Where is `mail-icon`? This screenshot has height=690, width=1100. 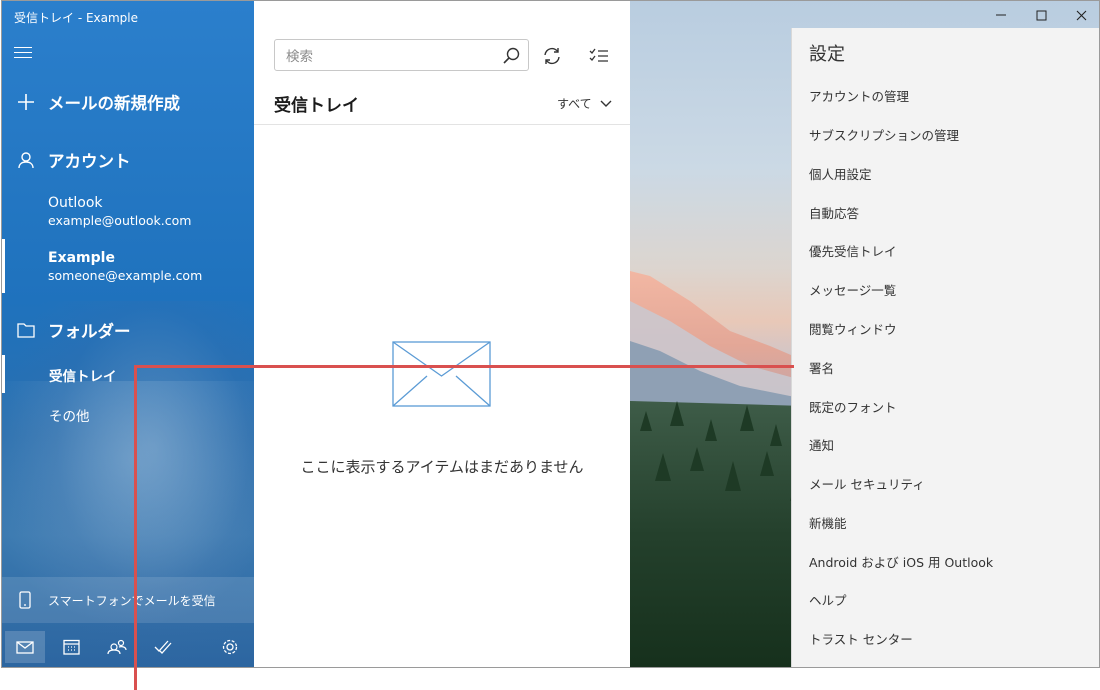 mail-icon is located at coordinates (25, 647).